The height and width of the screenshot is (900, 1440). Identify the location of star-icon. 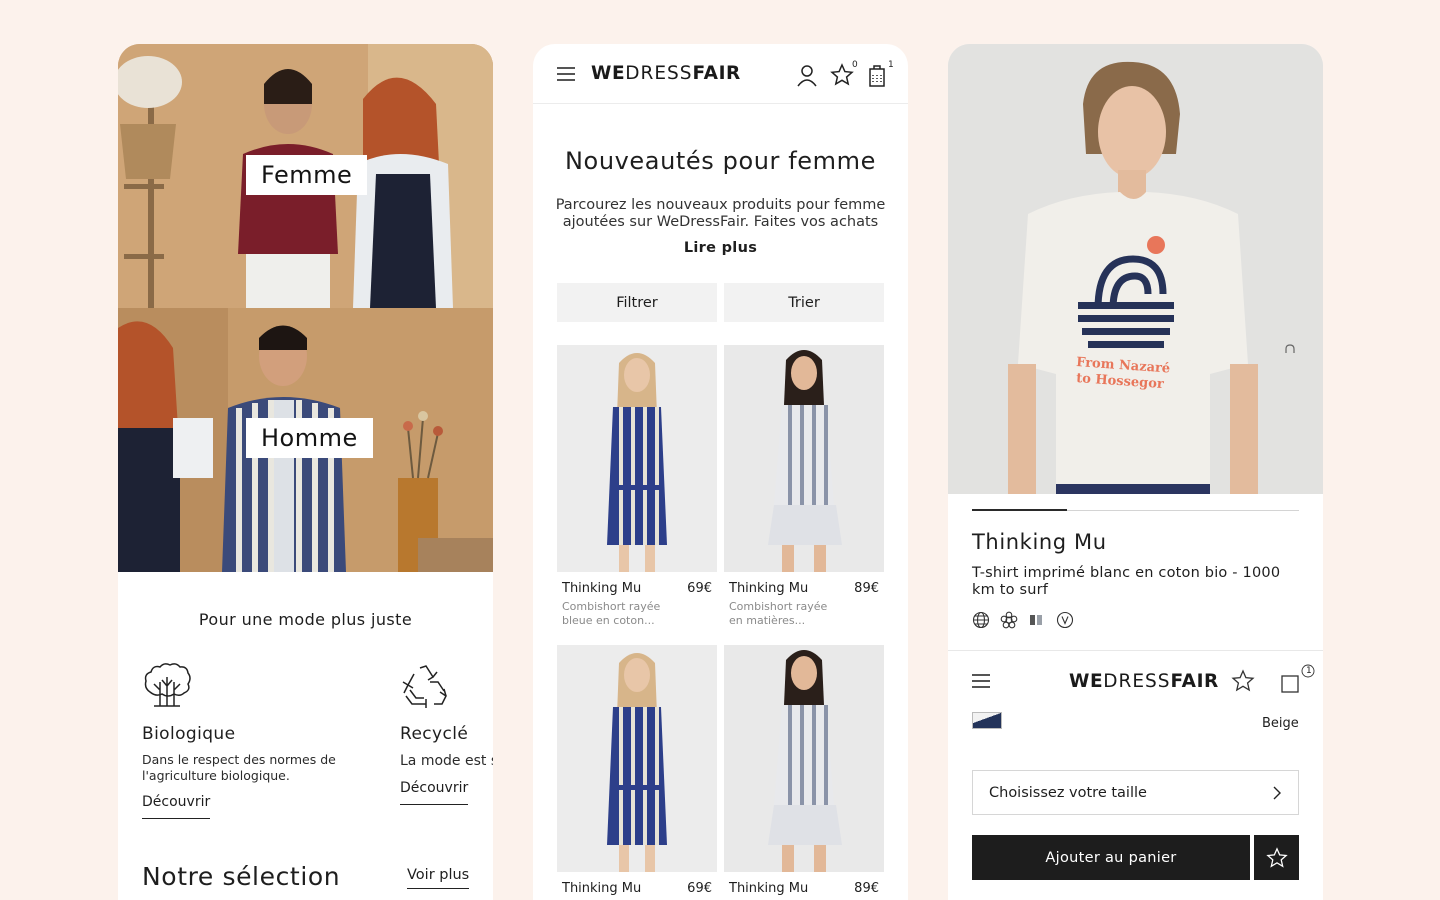
(1276, 857).